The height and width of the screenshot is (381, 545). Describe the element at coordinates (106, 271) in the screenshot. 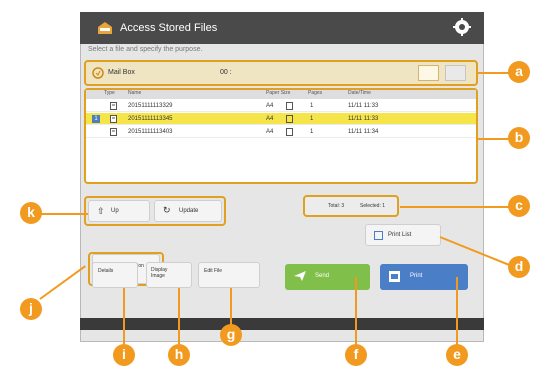

I see `details-label: Details` at that location.